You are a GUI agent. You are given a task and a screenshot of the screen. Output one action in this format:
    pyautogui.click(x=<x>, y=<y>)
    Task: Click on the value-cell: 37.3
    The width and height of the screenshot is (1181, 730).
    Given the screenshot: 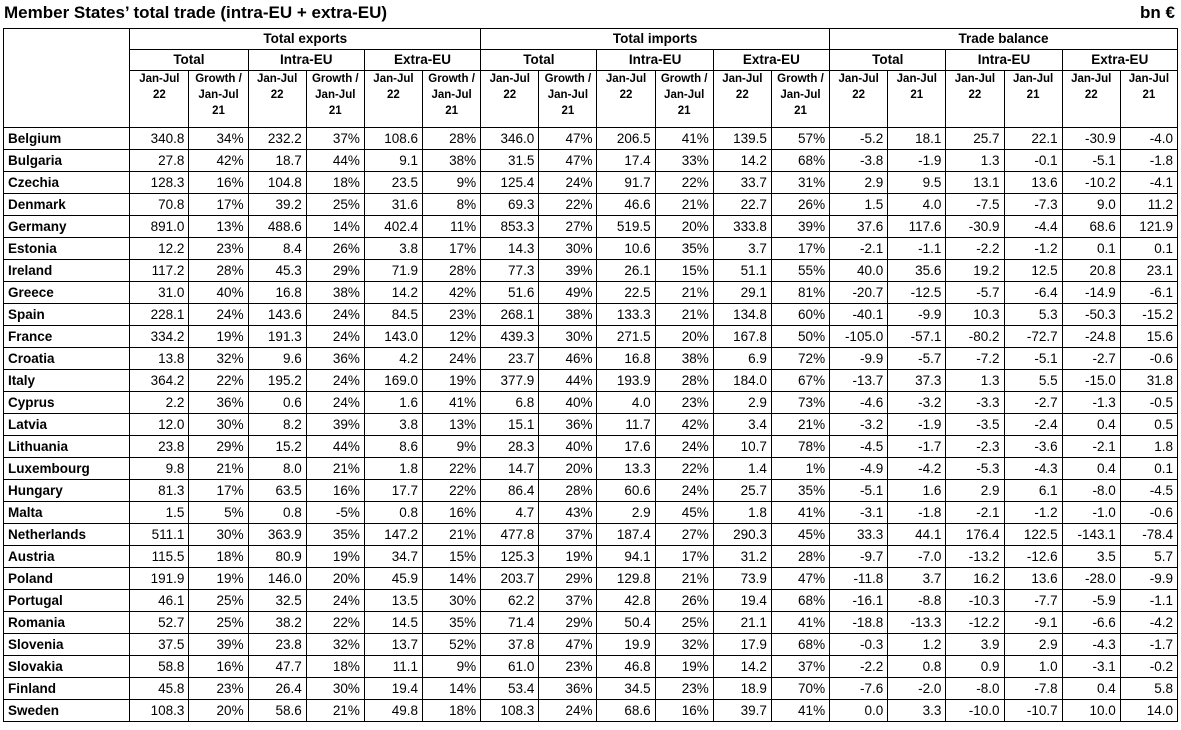 What is the action you would take?
    pyautogui.click(x=917, y=380)
    